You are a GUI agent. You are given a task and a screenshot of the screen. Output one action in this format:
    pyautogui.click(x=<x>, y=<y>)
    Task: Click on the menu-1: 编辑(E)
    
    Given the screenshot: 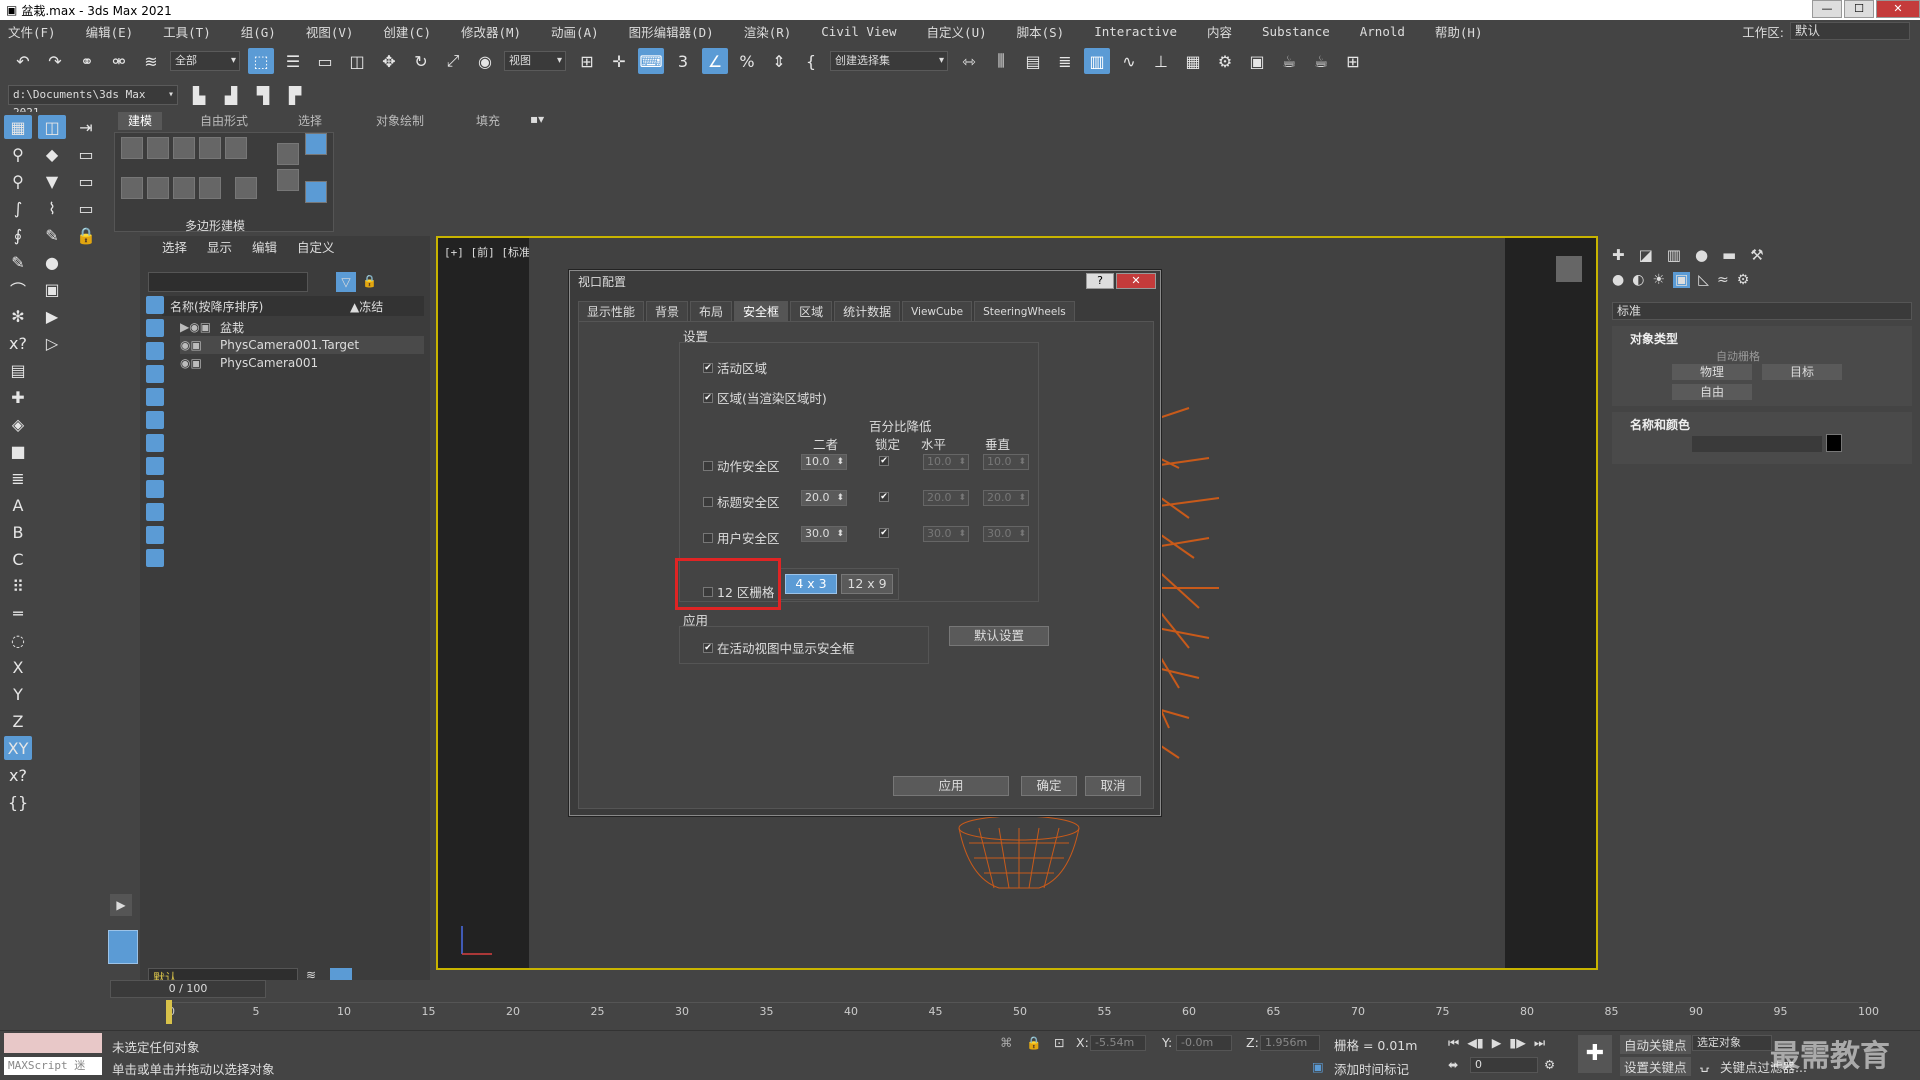 What is the action you would take?
    pyautogui.click(x=110, y=31)
    